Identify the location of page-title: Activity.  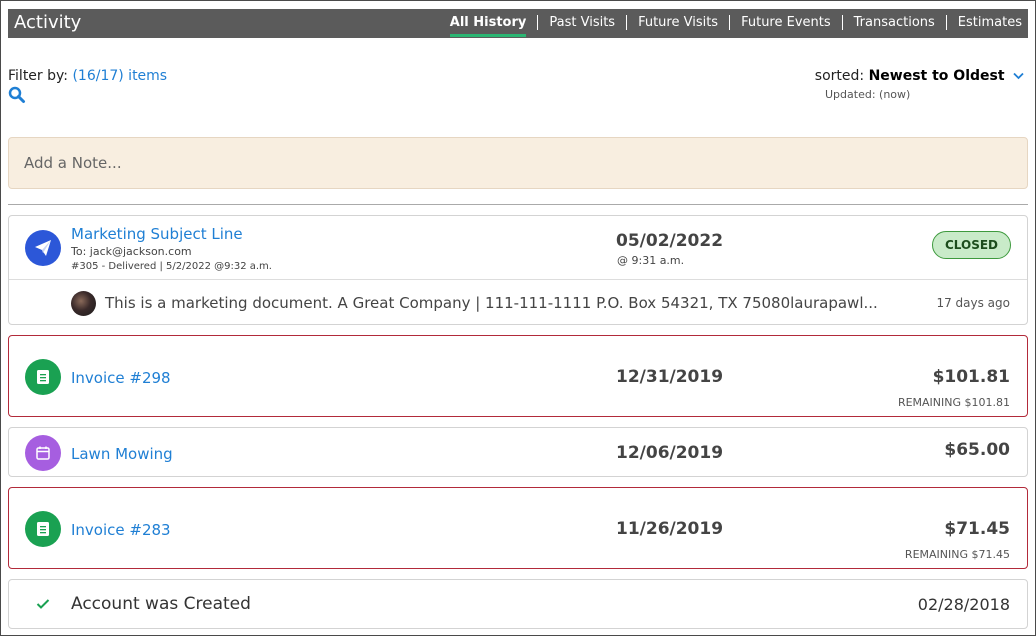
(48, 22).